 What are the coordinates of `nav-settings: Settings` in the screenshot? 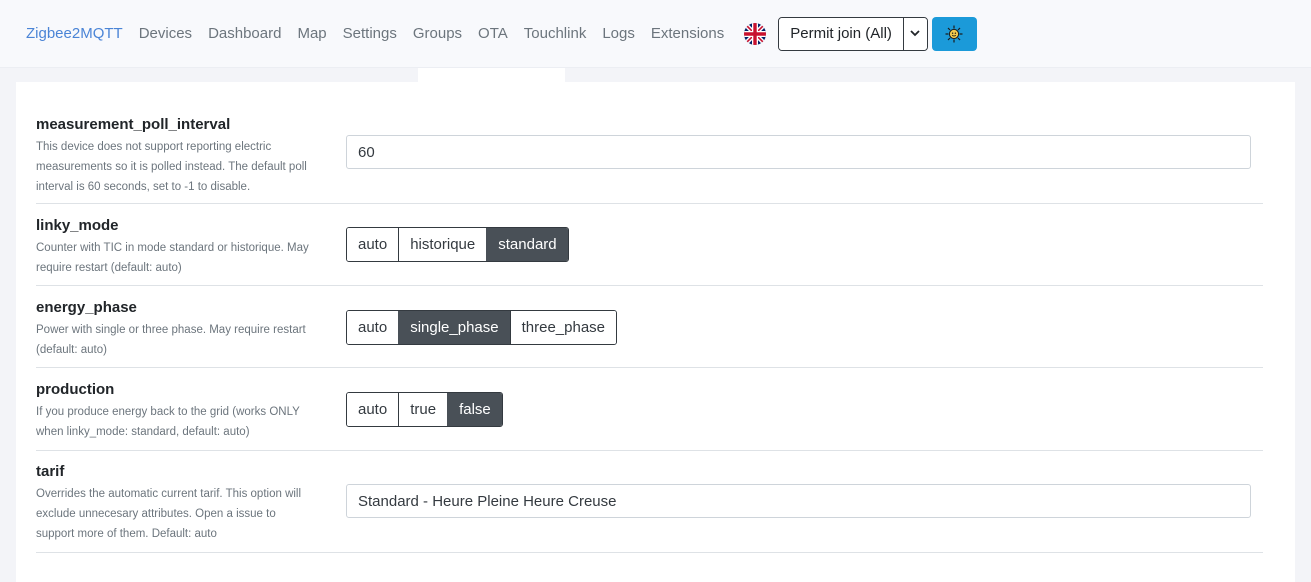 It's located at (370, 33).